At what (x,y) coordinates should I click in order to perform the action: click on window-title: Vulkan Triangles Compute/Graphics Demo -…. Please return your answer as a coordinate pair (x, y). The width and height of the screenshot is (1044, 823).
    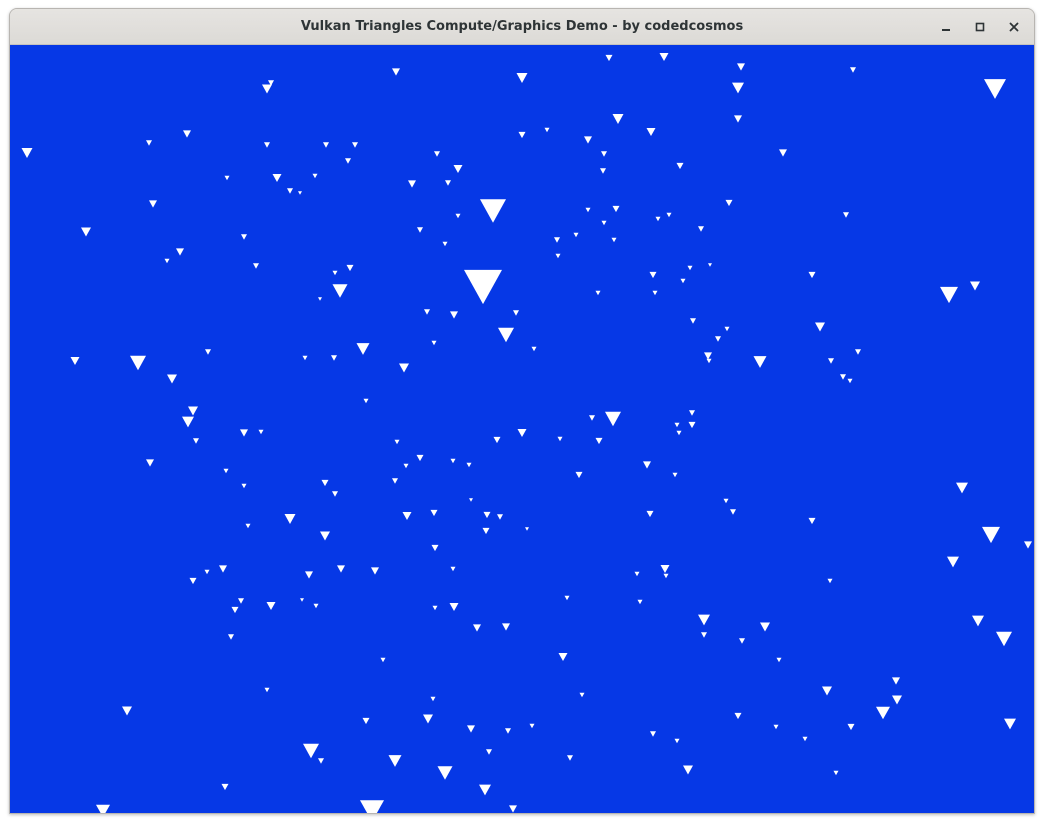
    Looking at the image, I should click on (522, 26).